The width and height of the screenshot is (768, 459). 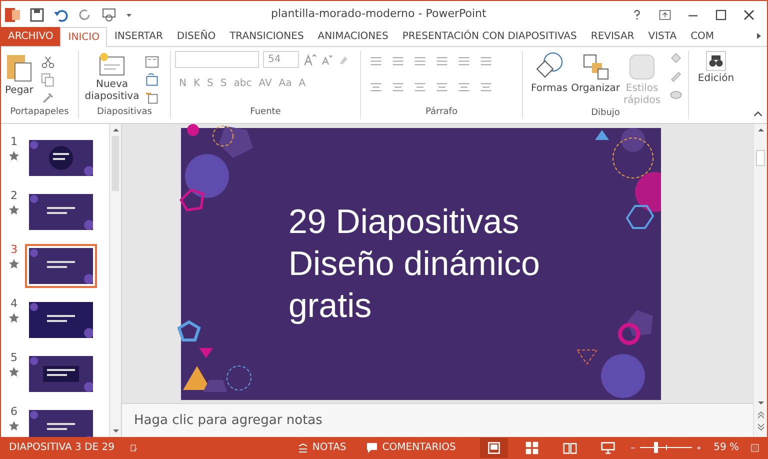 I want to click on binoculars-icon, so click(x=716, y=61).